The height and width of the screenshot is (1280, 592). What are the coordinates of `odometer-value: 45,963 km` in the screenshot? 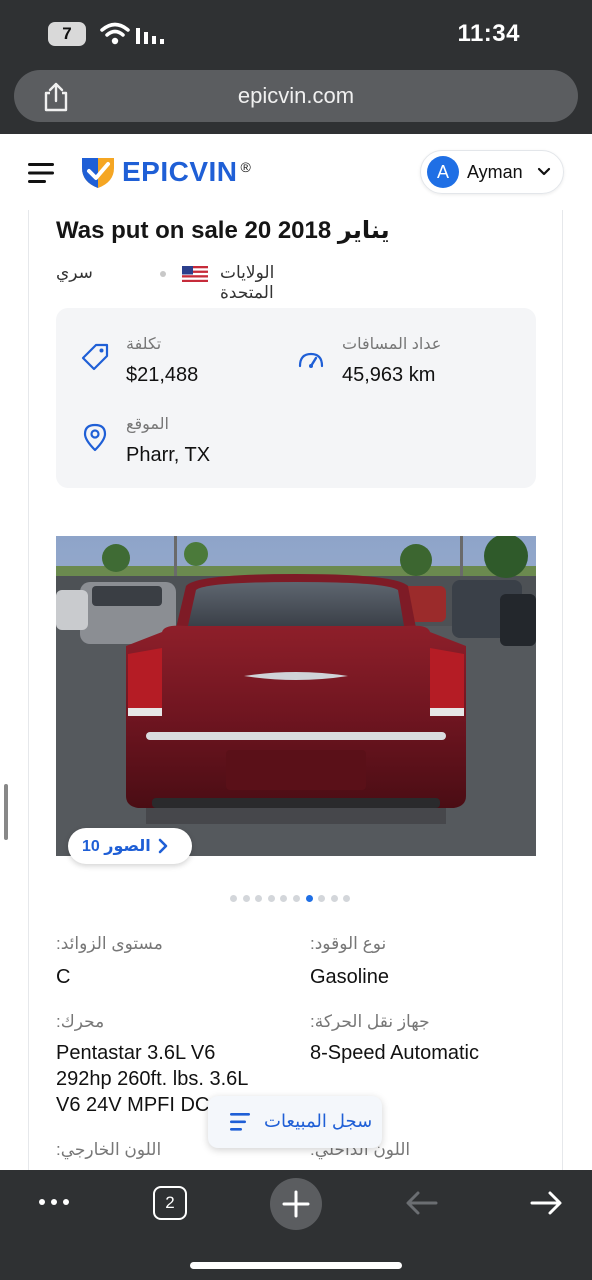 It's located at (389, 375).